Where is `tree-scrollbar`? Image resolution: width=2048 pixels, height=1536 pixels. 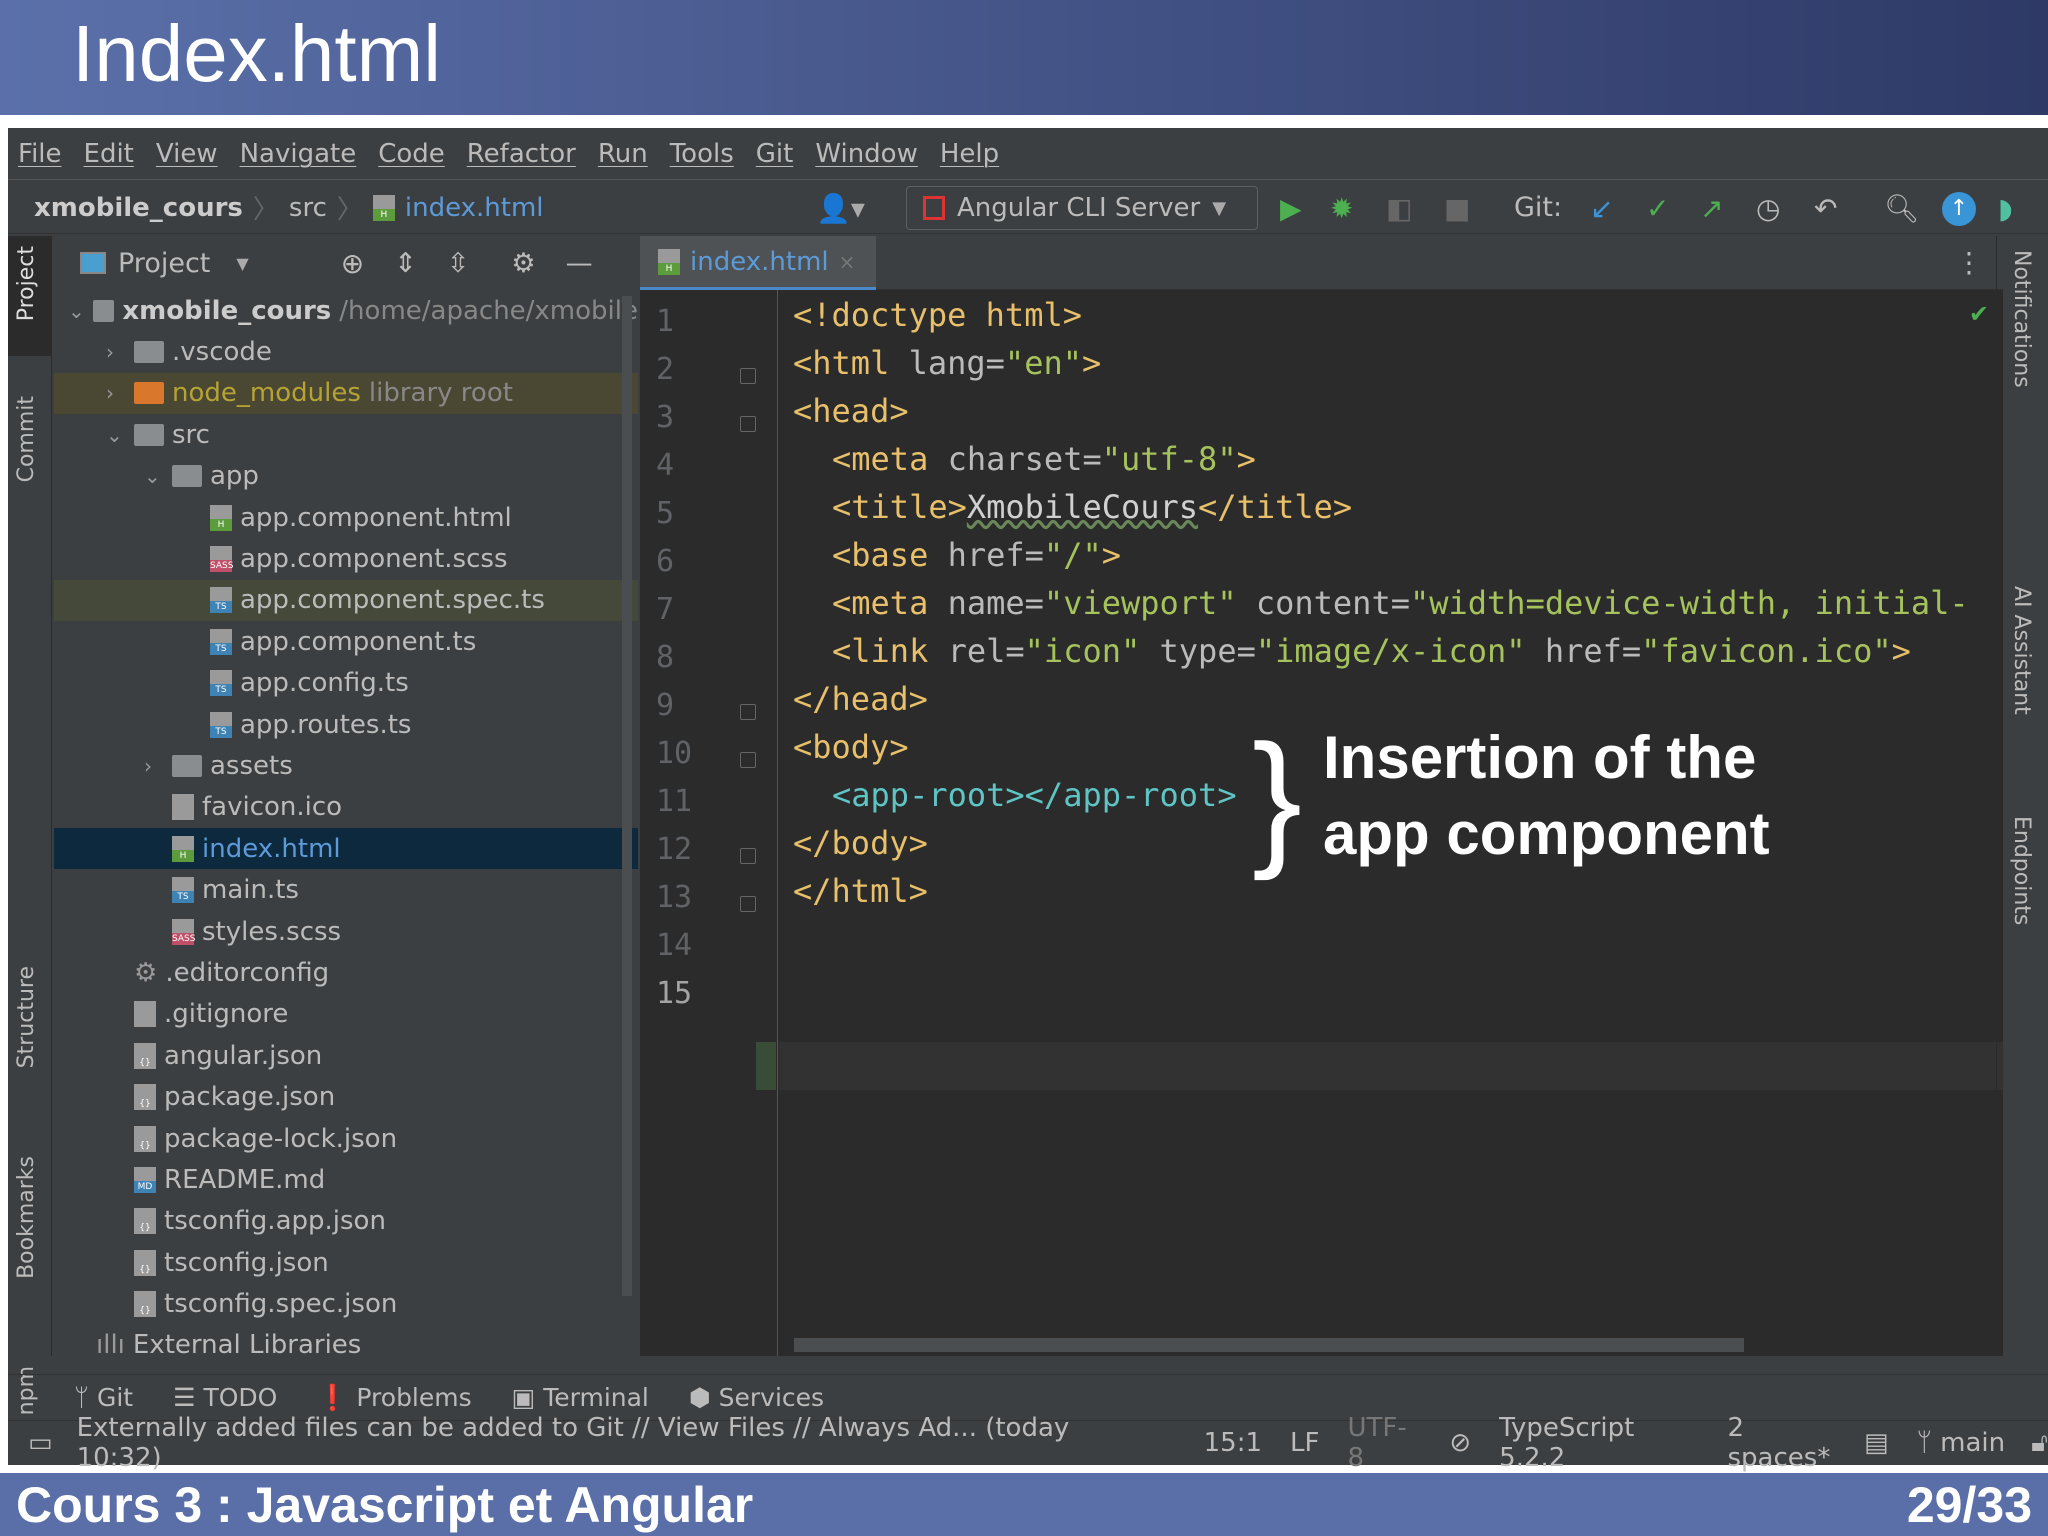 tree-scrollbar is located at coordinates (627, 796).